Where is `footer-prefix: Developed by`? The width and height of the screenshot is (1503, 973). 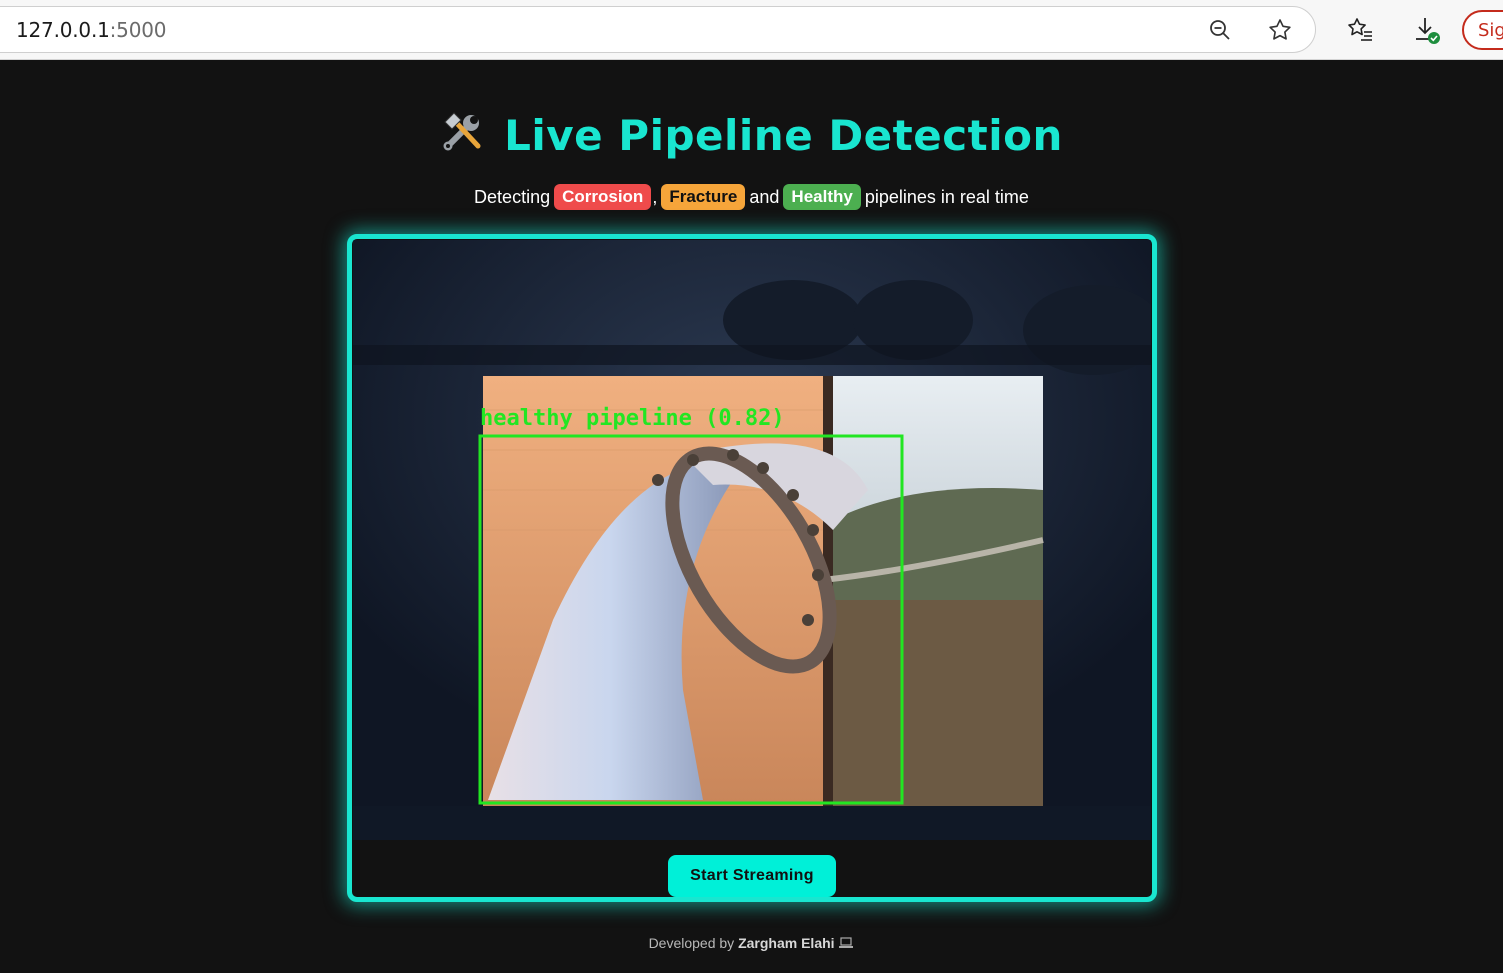
footer-prefix: Developed by is located at coordinates (691, 943).